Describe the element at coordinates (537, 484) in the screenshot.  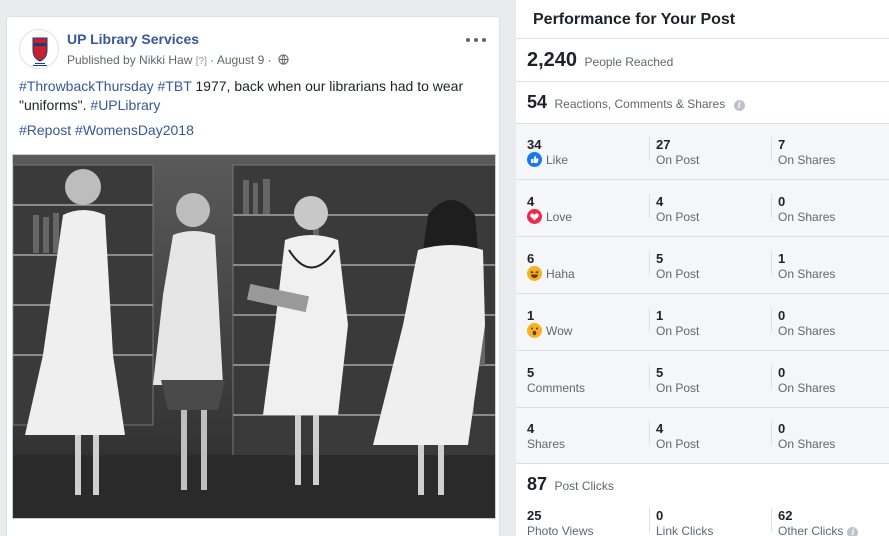
I see `post-clicks-value: 87` at that location.